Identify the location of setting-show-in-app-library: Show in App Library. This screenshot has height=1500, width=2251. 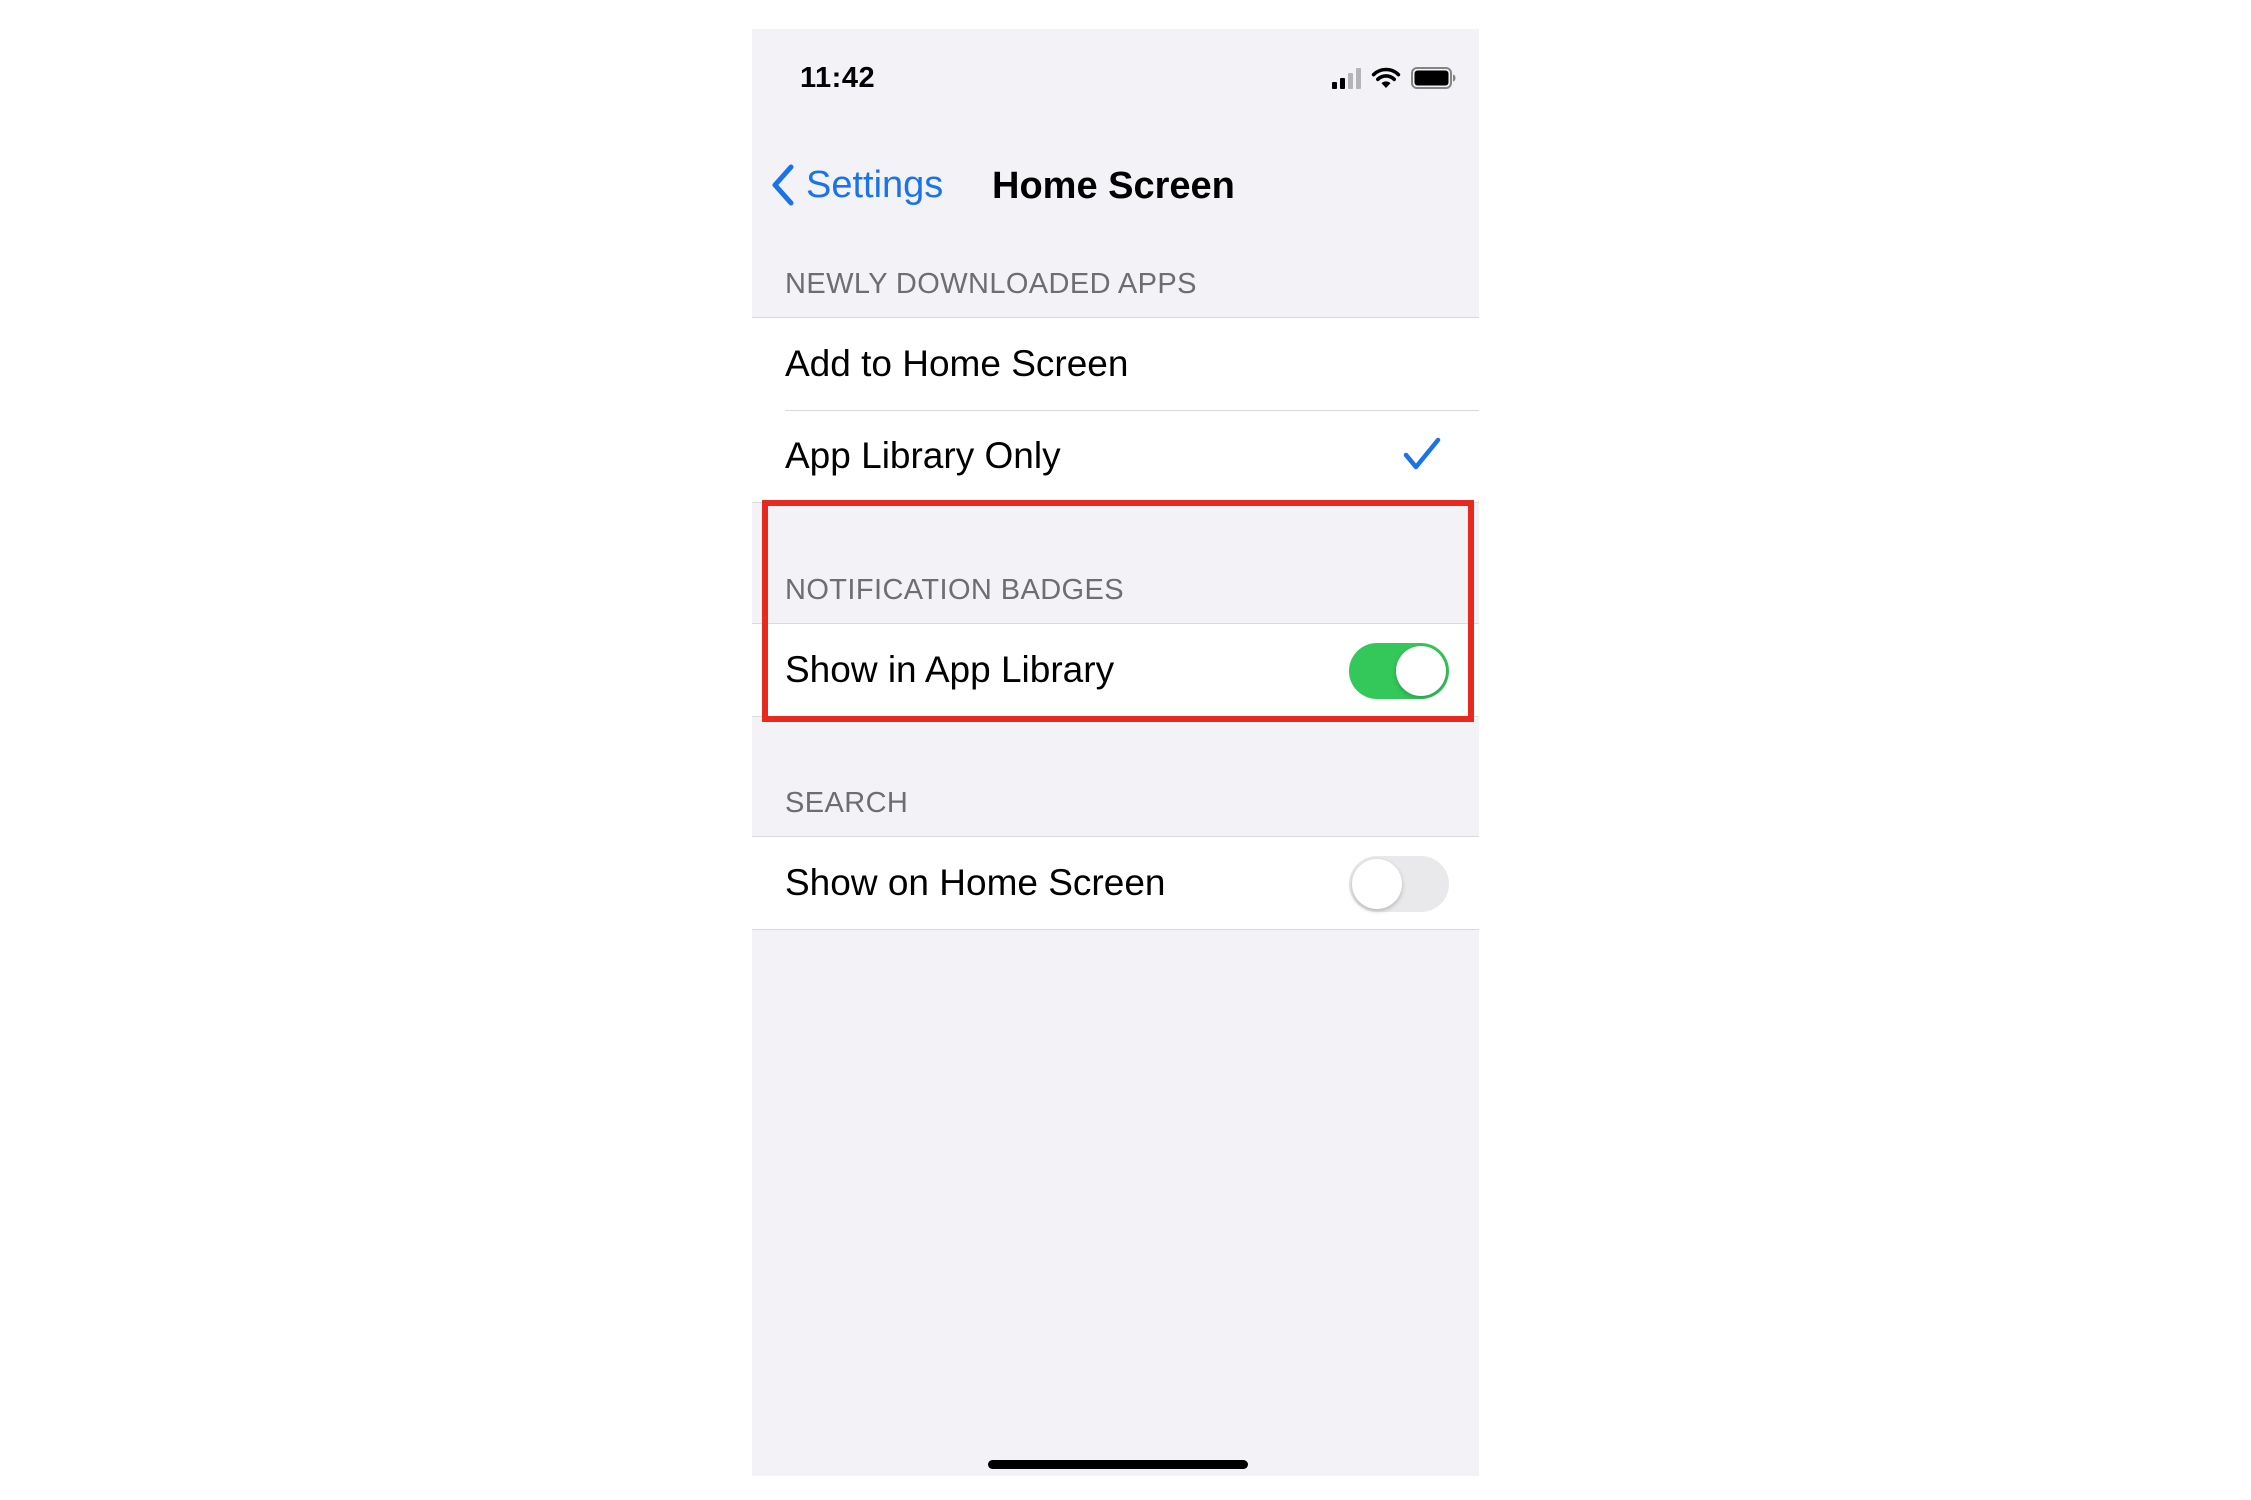
(1115, 670).